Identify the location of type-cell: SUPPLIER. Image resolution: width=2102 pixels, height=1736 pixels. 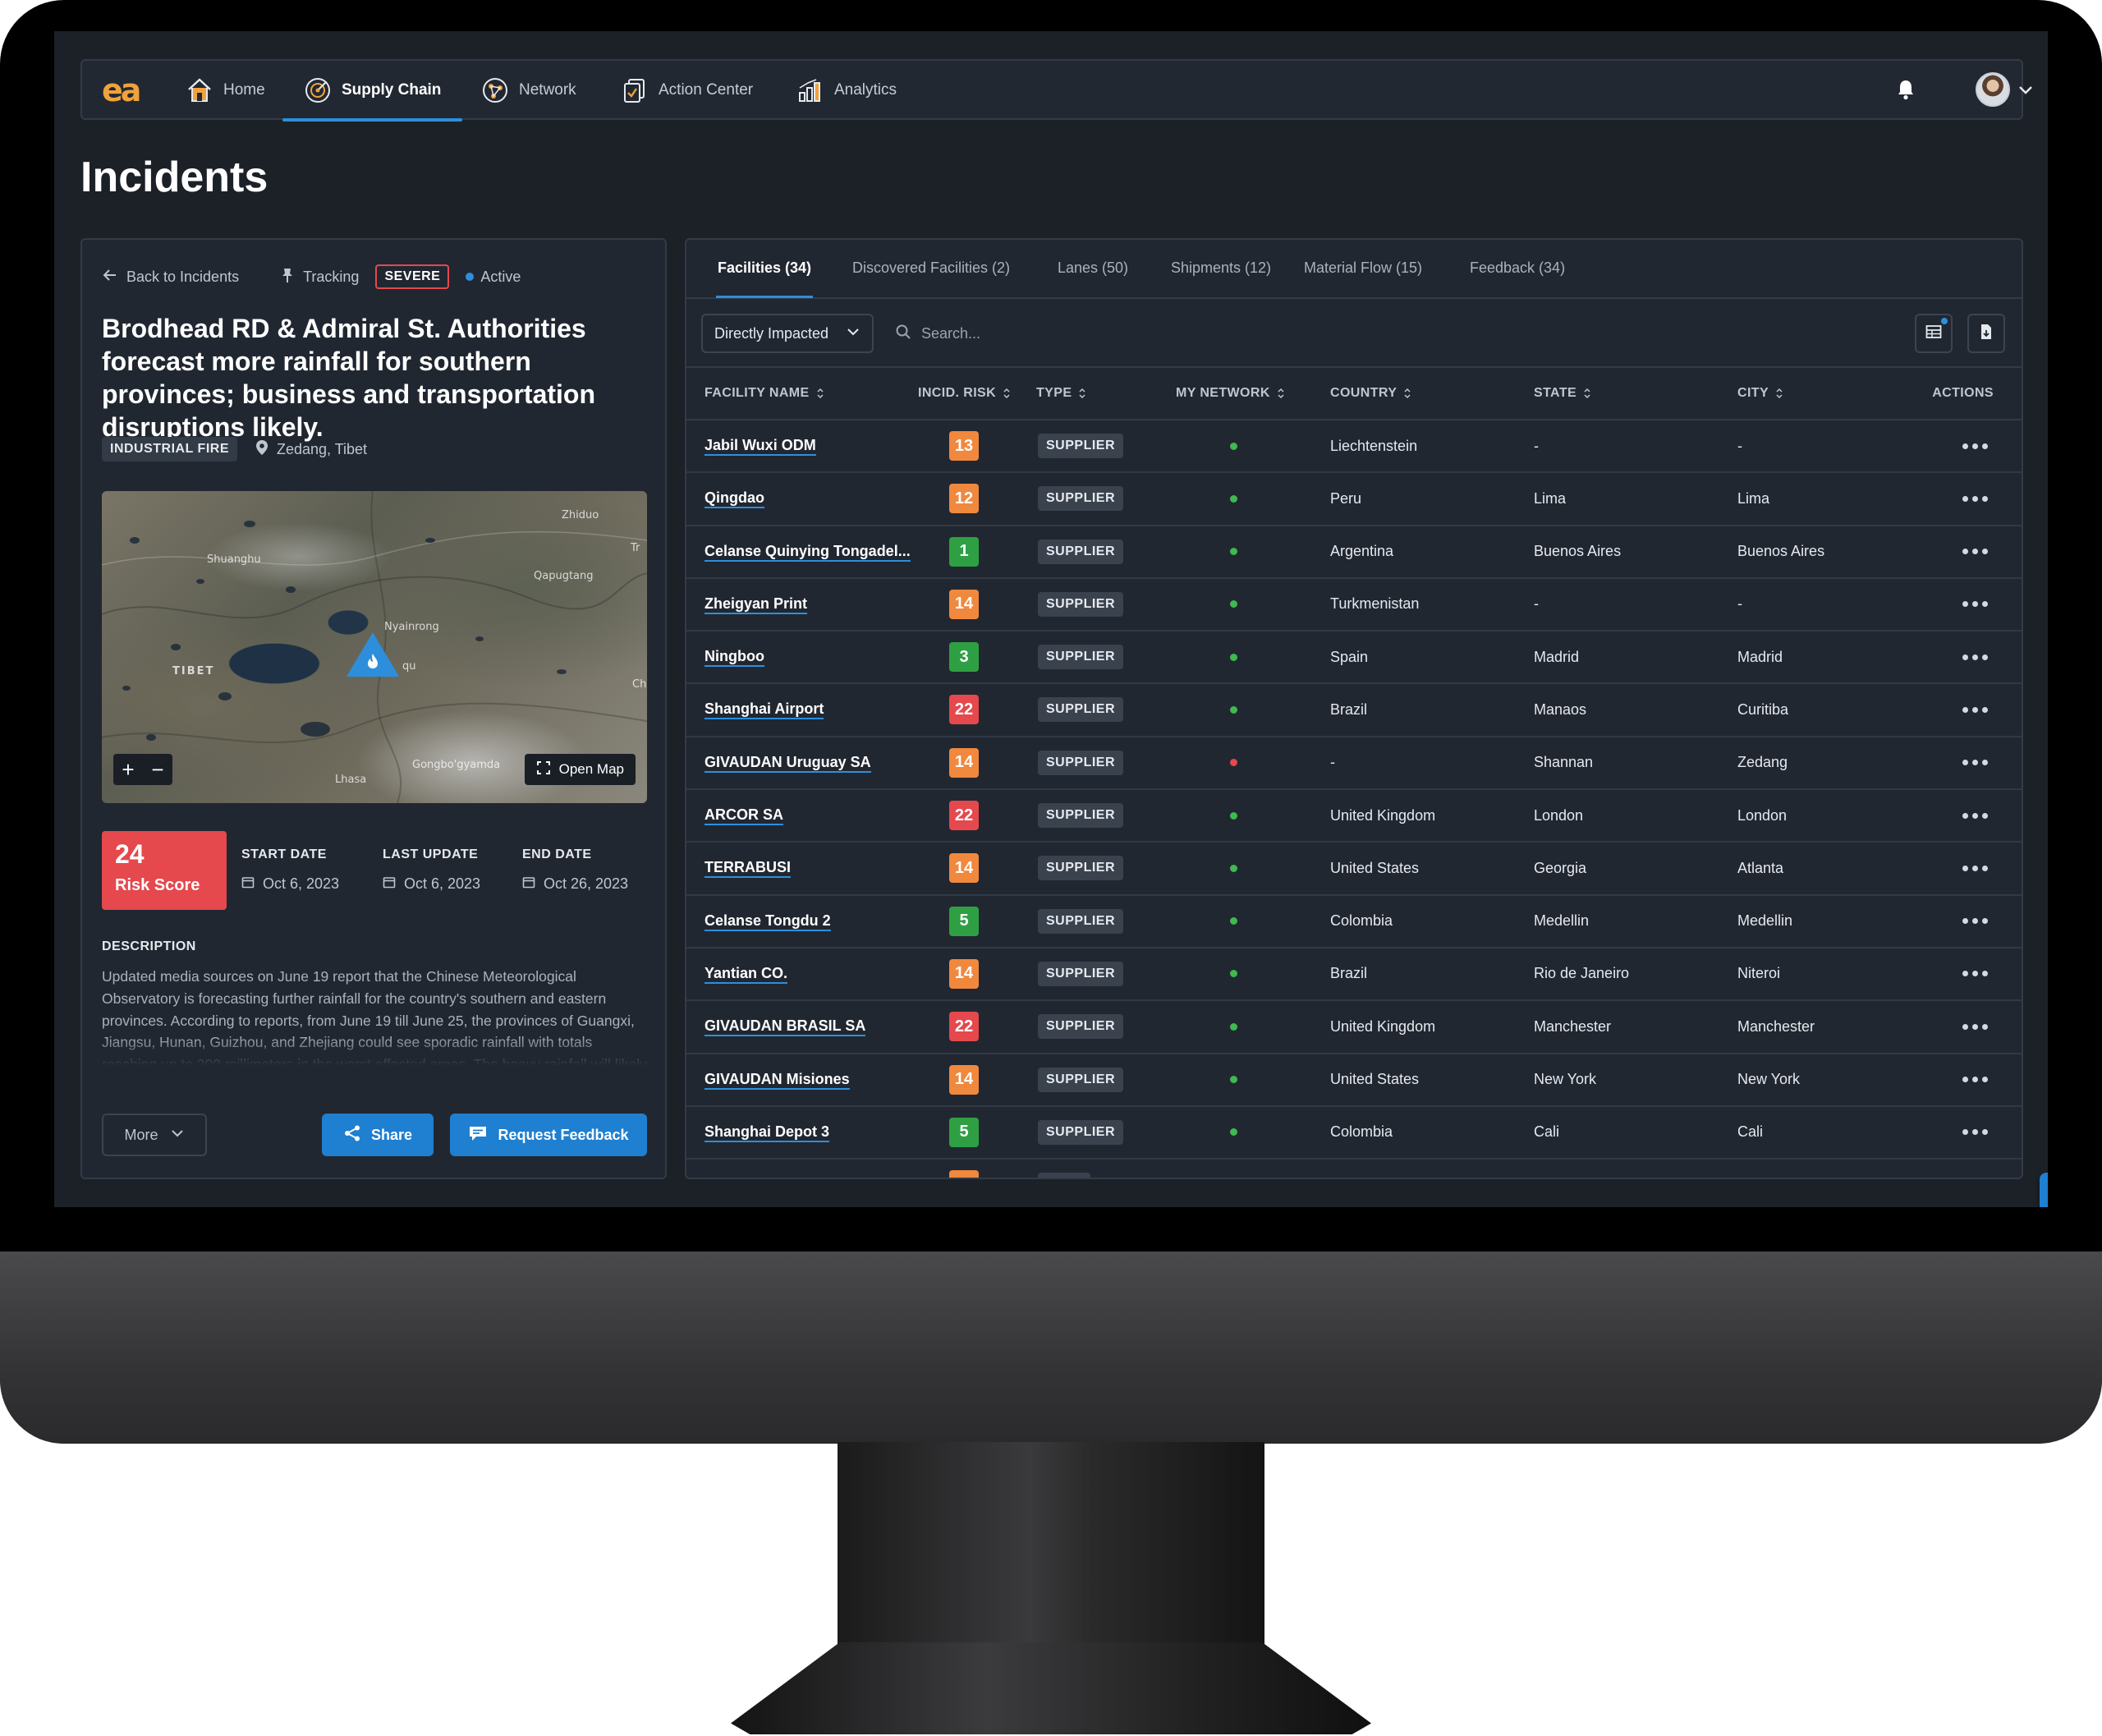
(1081, 709).